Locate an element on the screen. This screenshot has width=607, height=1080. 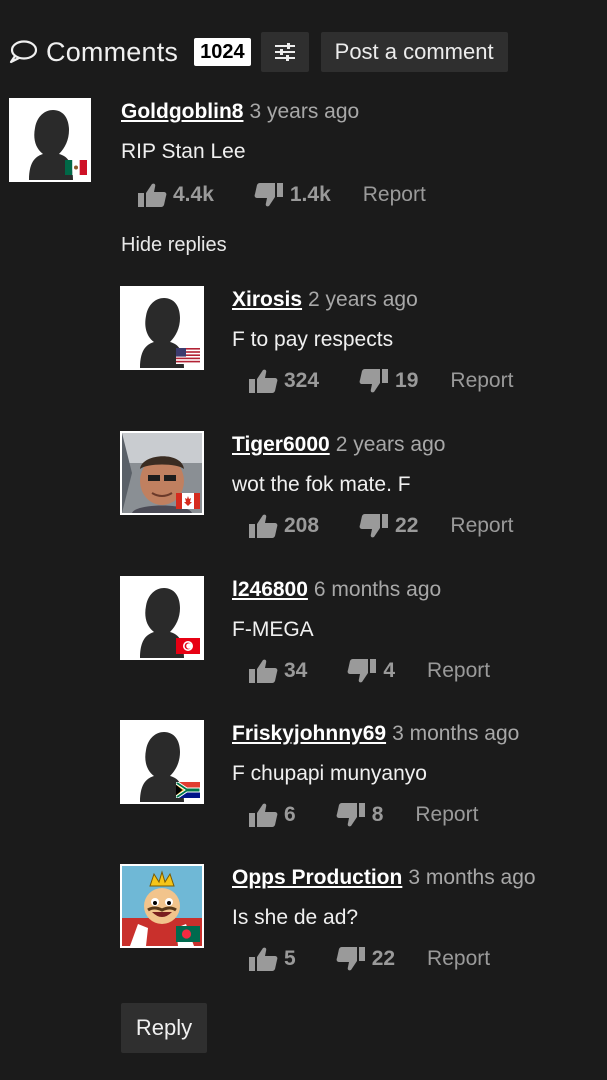
dislike-button: 8 is located at coordinates (360, 815).